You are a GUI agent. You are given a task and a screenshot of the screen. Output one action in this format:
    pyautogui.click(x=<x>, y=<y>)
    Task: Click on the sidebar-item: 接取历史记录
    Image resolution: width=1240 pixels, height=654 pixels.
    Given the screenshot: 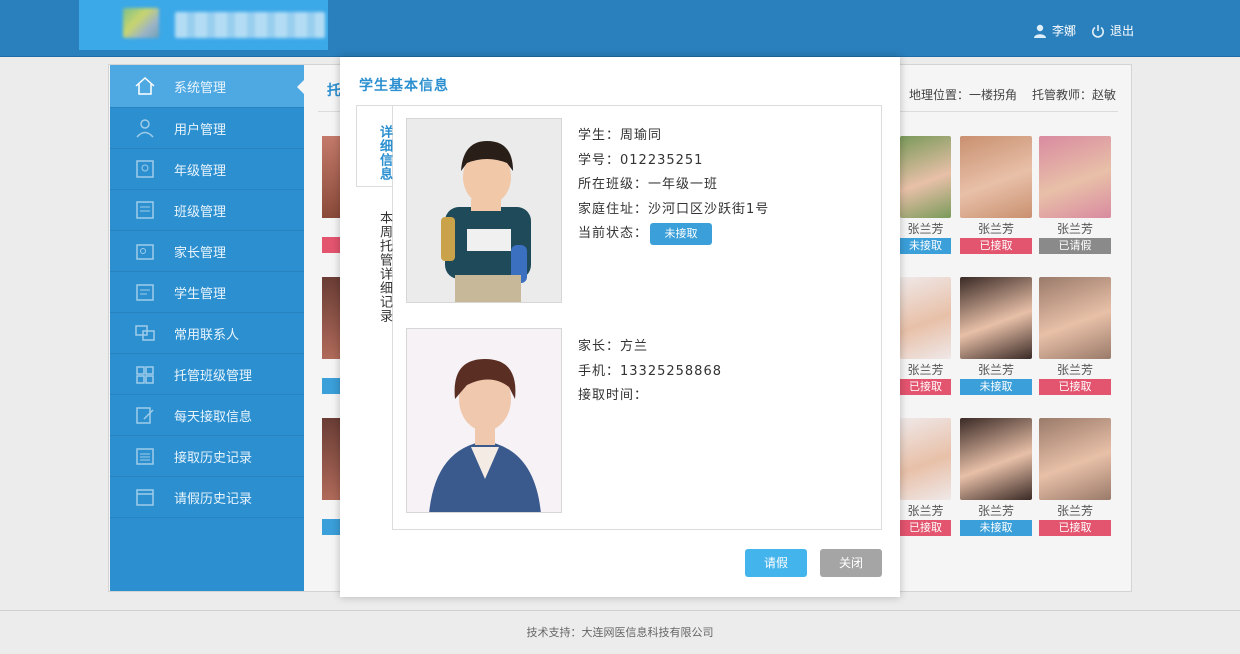 What is the action you would take?
    pyautogui.click(x=207, y=456)
    